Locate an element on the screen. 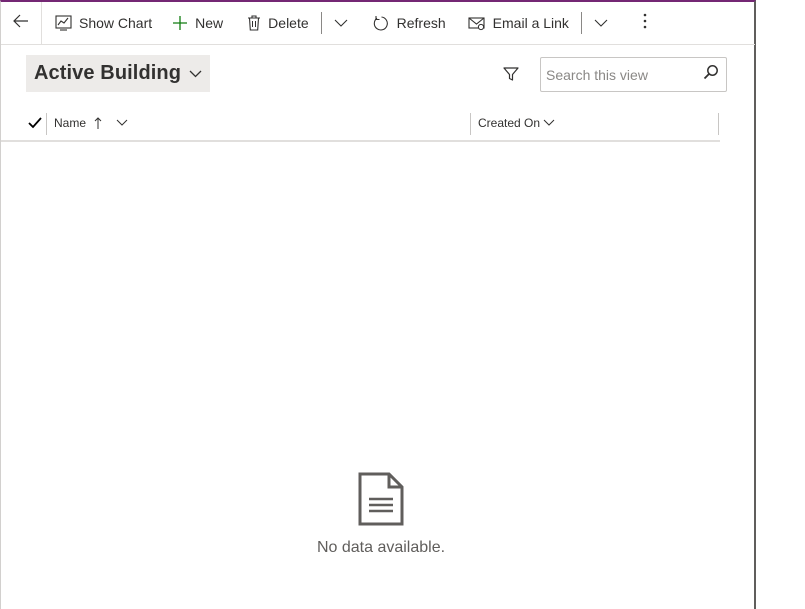  empty-state-message: No data available. is located at coordinates (381, 547).